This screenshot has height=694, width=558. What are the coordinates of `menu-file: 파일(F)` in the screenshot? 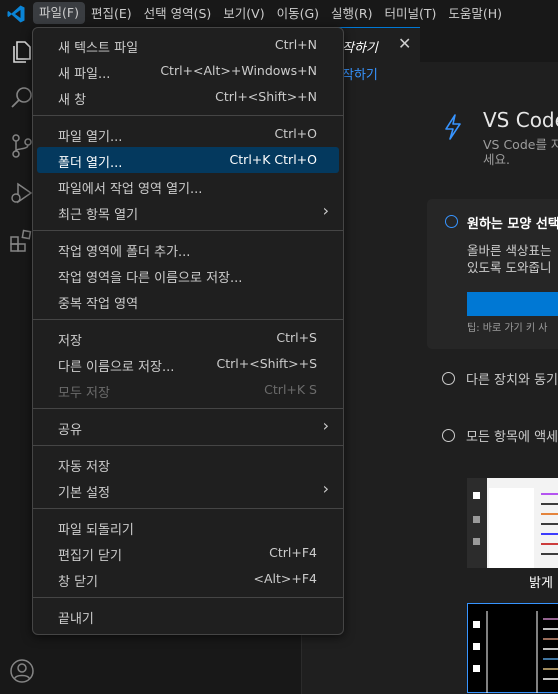 It's located at (59, 13).